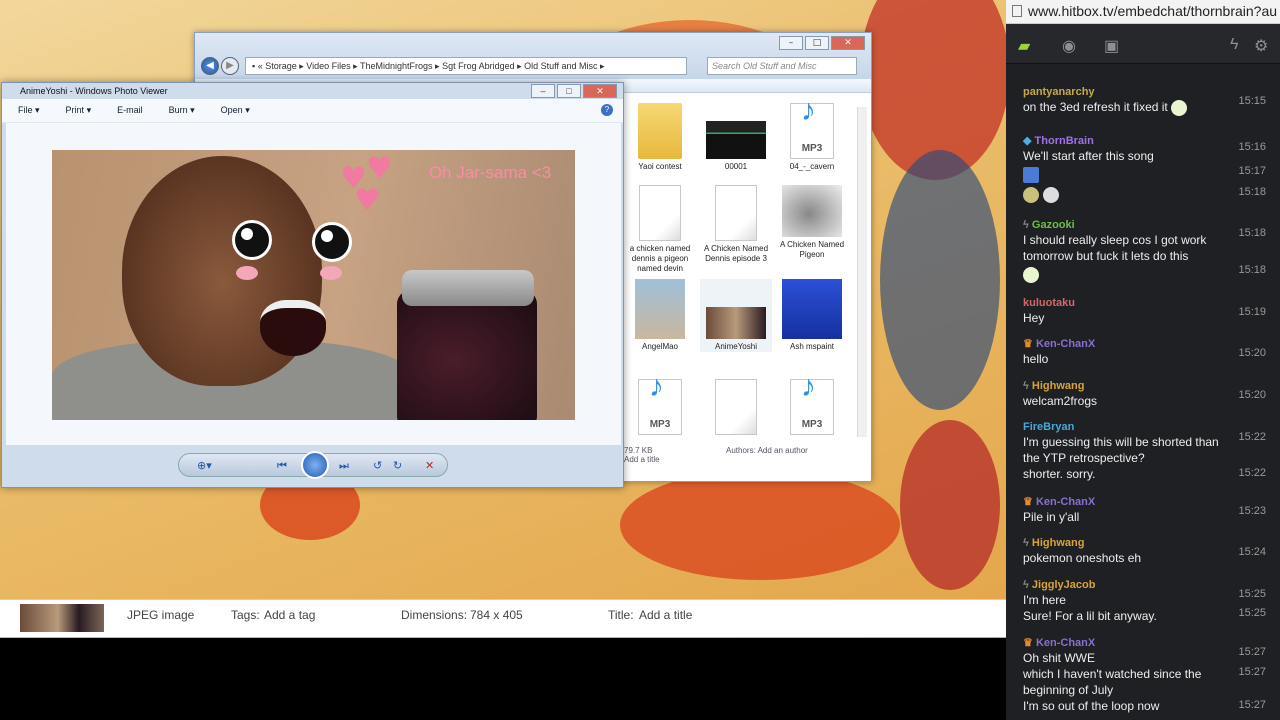 Image resolution: width=1280 pixels, height=720 pixels. I want to click on delete-icon: ✕, so click(429, 465).